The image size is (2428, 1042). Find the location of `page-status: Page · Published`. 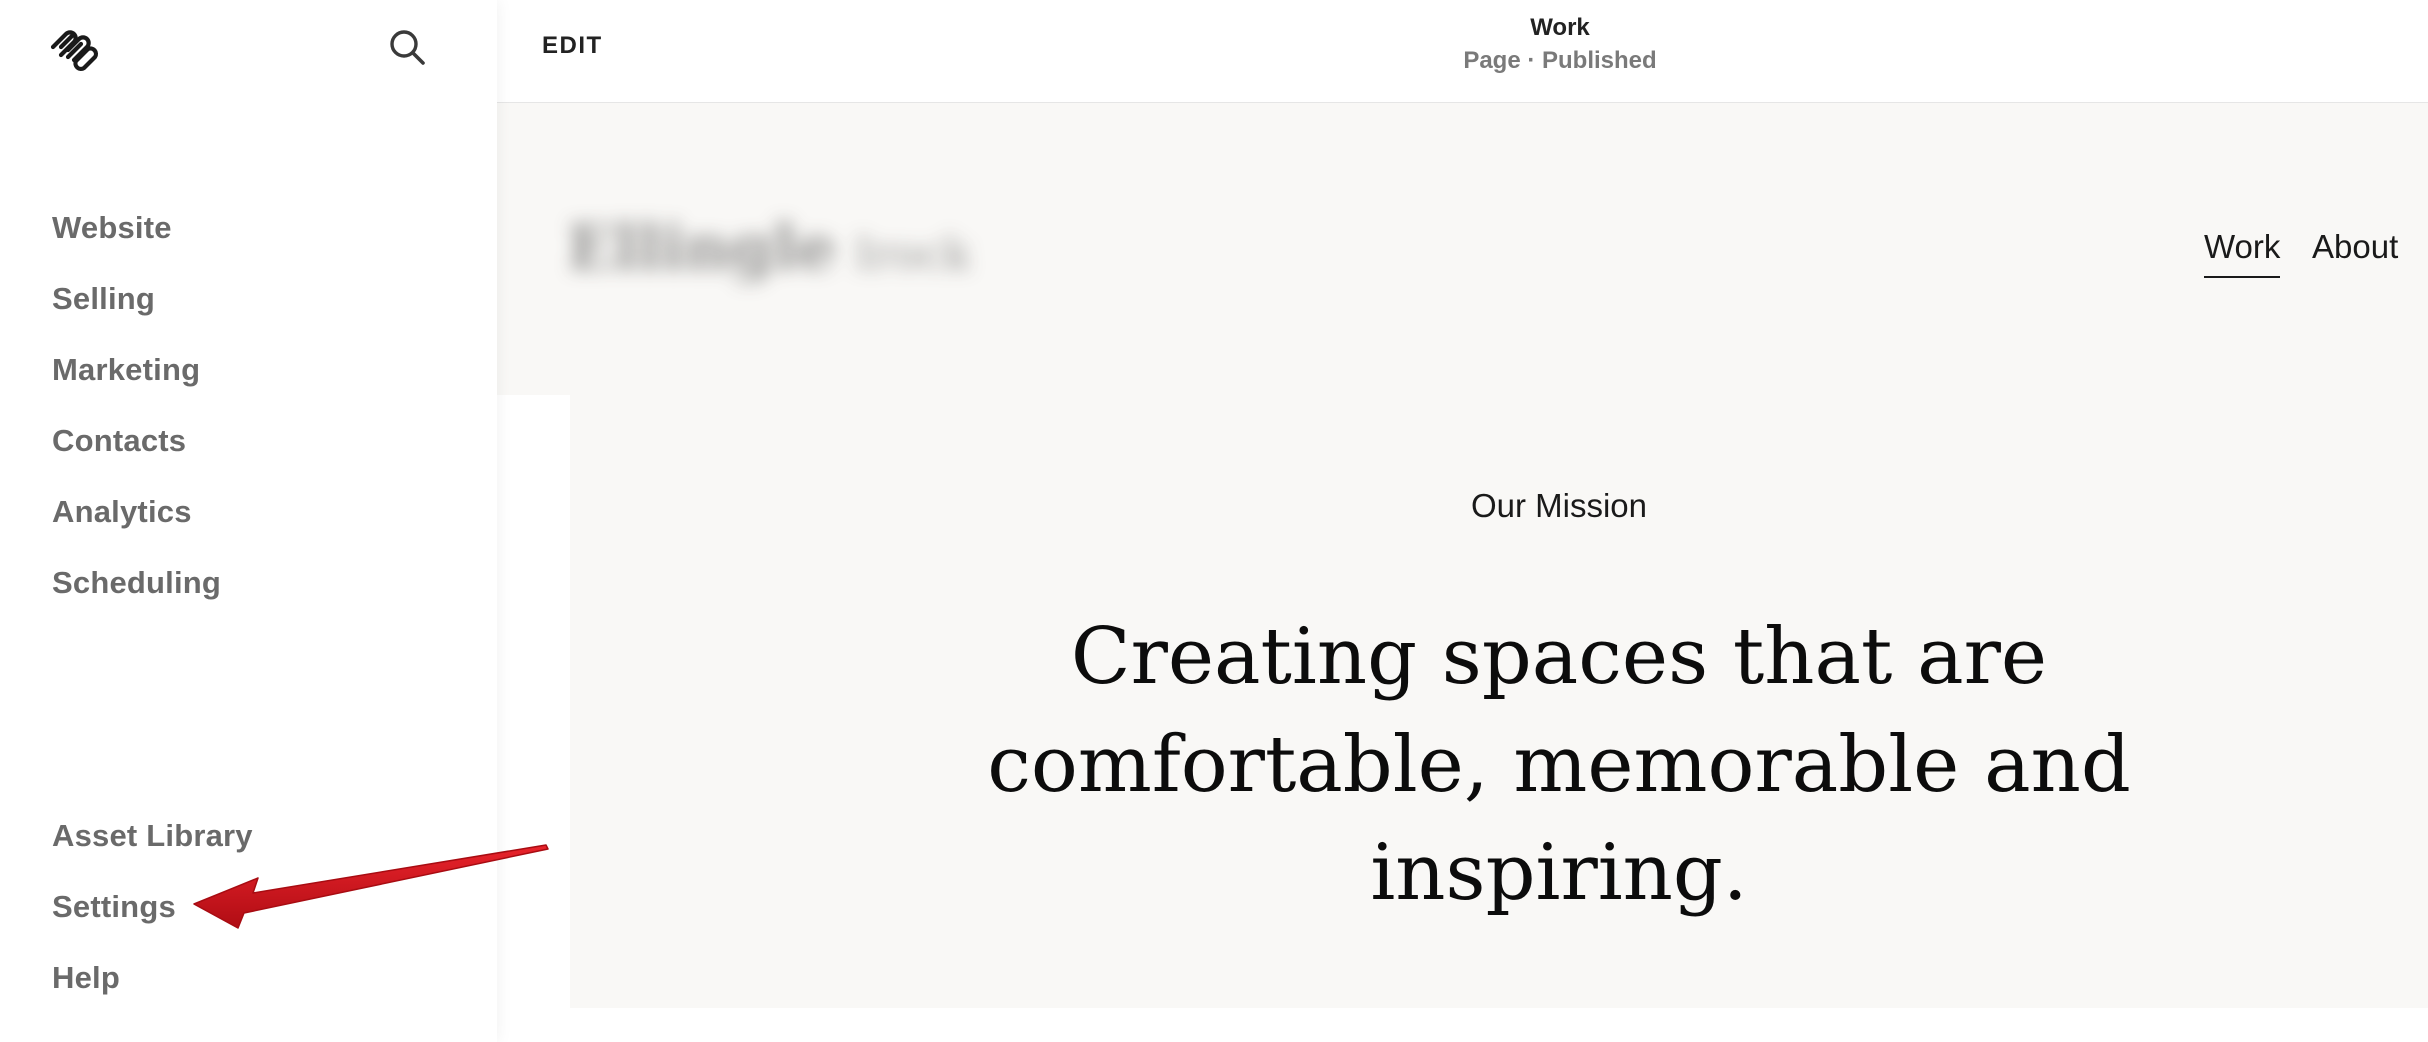

page-status: Page · Published is located at coordinates (1560, 60).